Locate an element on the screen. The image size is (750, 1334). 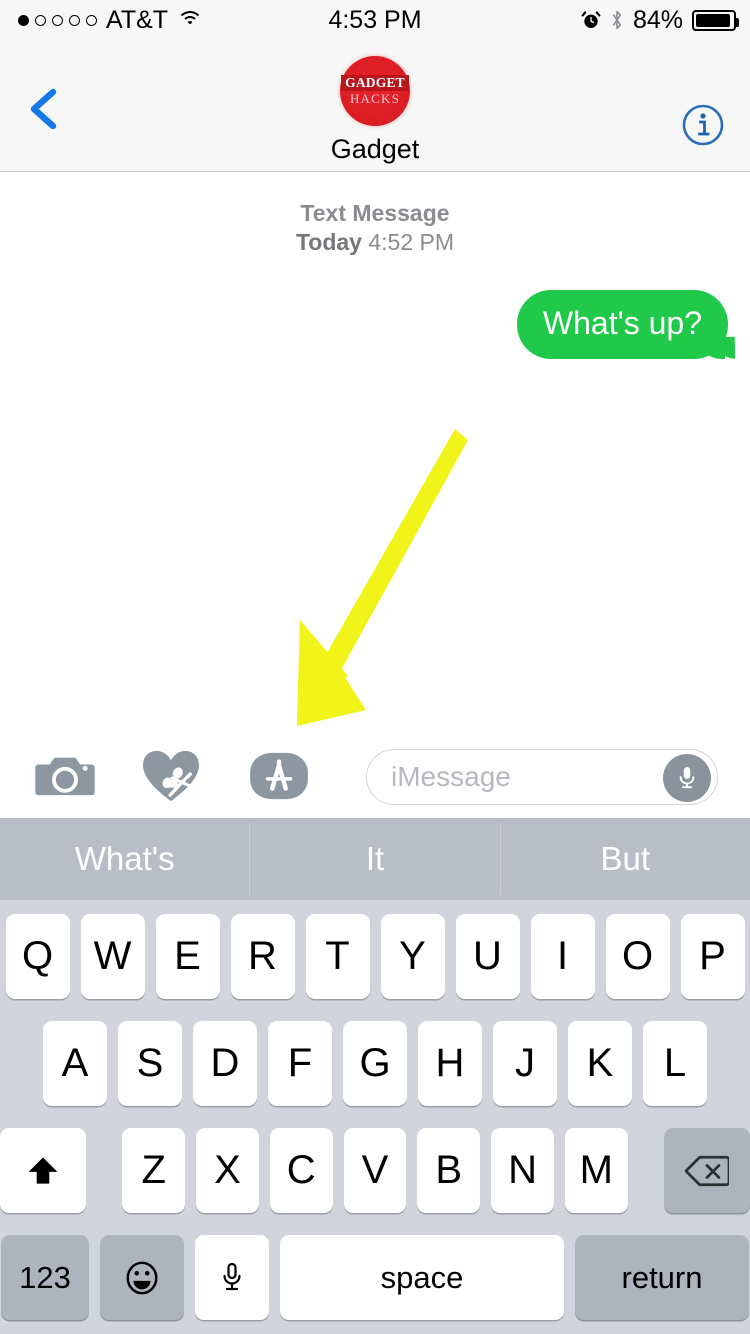
battery-percent-label: 84% is located at coordinates (657, 19).